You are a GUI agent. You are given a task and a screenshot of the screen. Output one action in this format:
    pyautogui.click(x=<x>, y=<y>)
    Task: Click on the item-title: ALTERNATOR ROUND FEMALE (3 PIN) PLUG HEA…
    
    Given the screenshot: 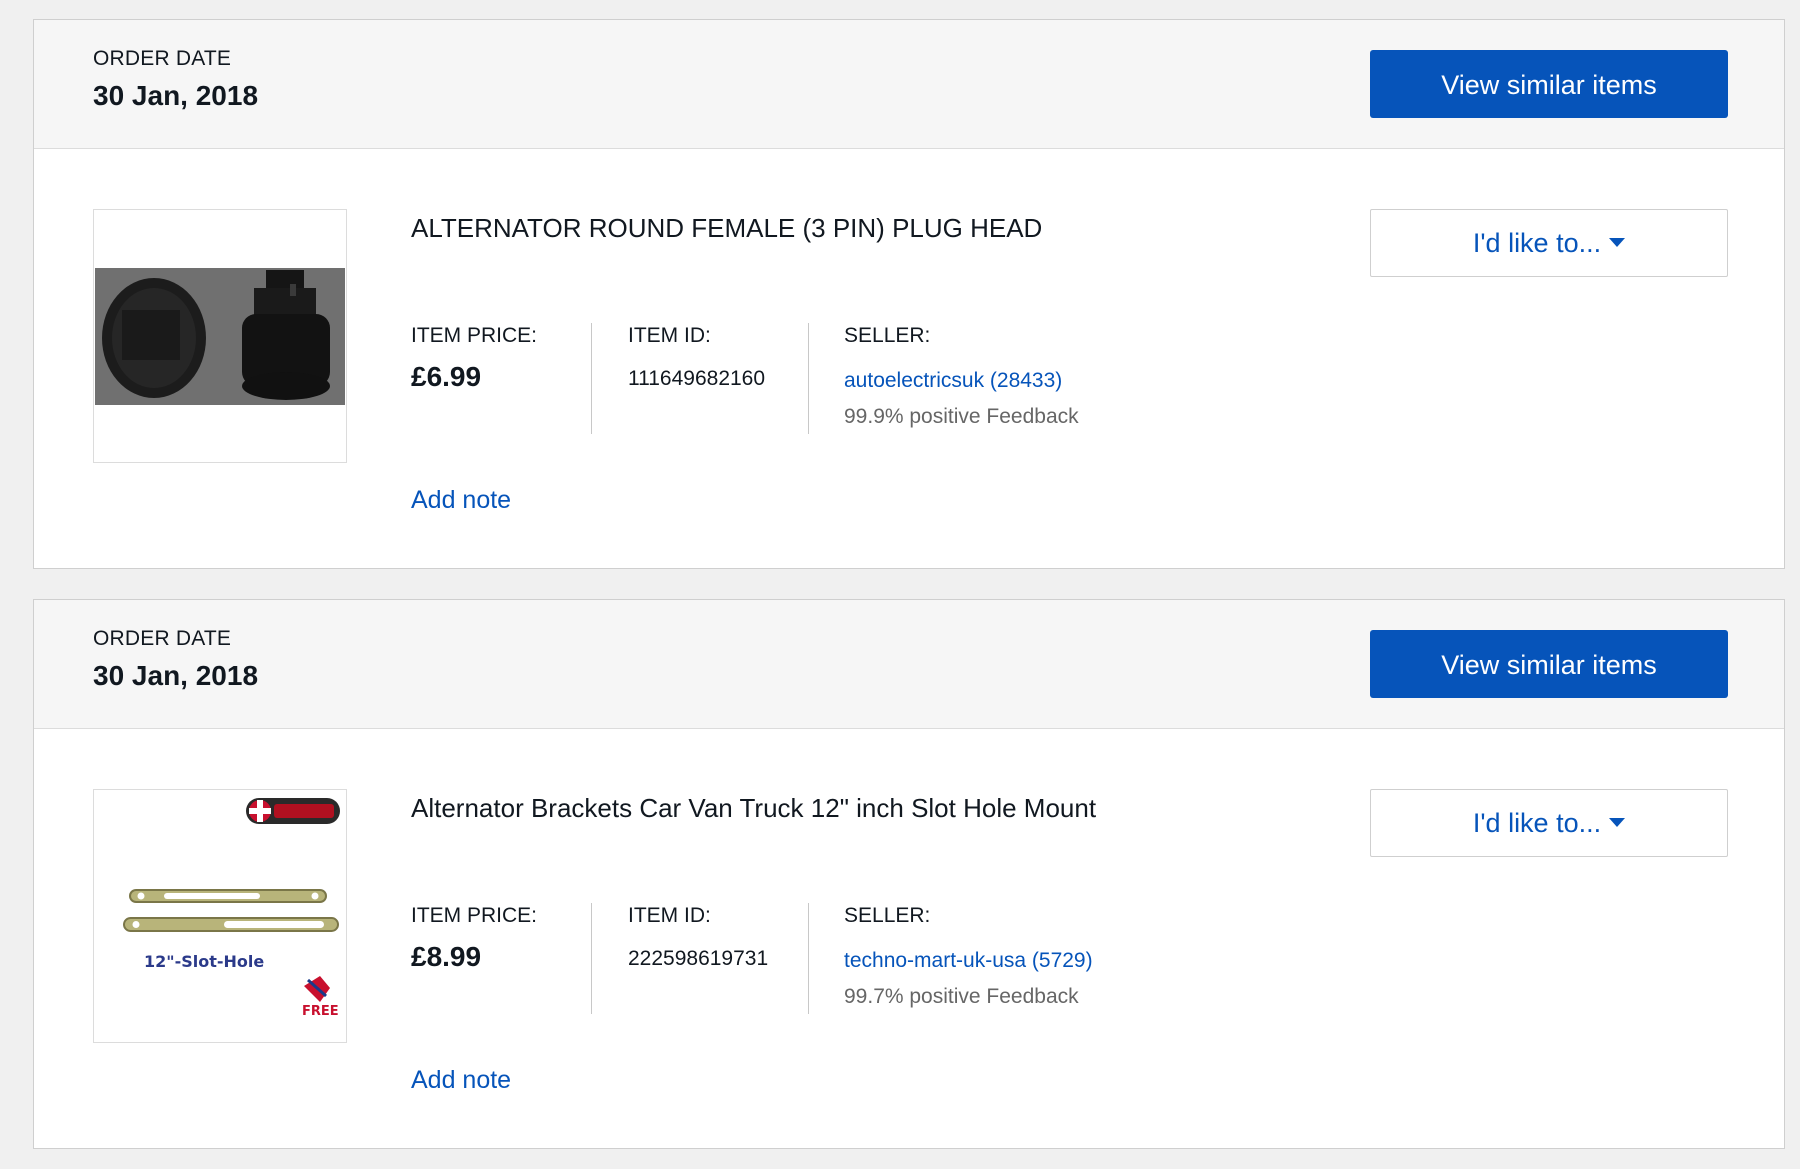 What is the action you would take?
    pyautogui.click(x=726, y=228)
    